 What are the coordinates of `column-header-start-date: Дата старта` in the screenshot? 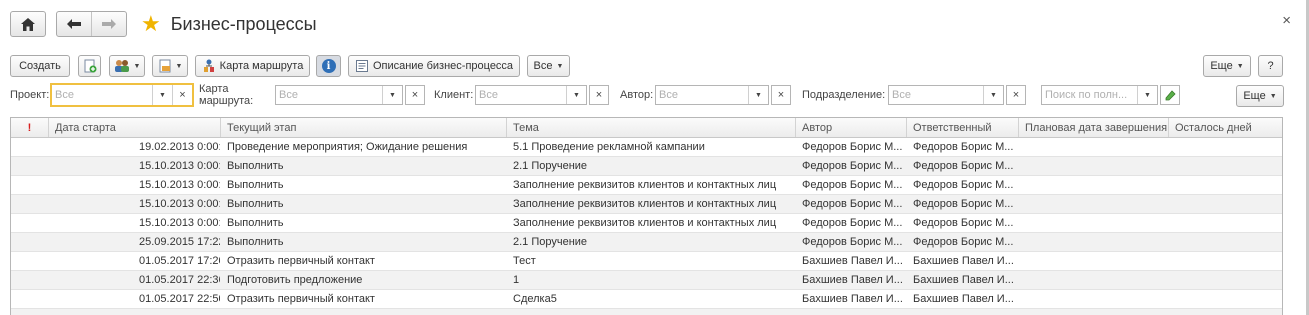 It's located at (135, 127).